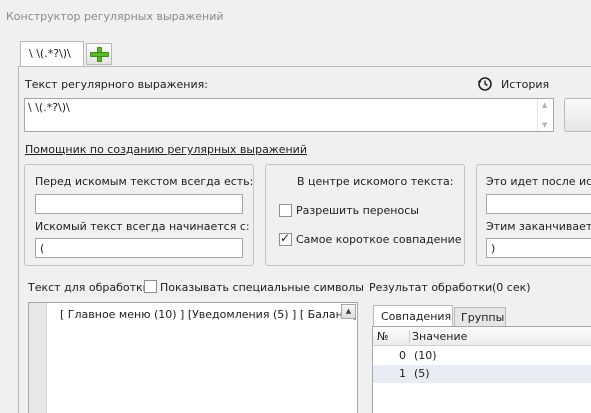  I want to click on show-special-label: Показывать специальные символы, so click(262, 287).